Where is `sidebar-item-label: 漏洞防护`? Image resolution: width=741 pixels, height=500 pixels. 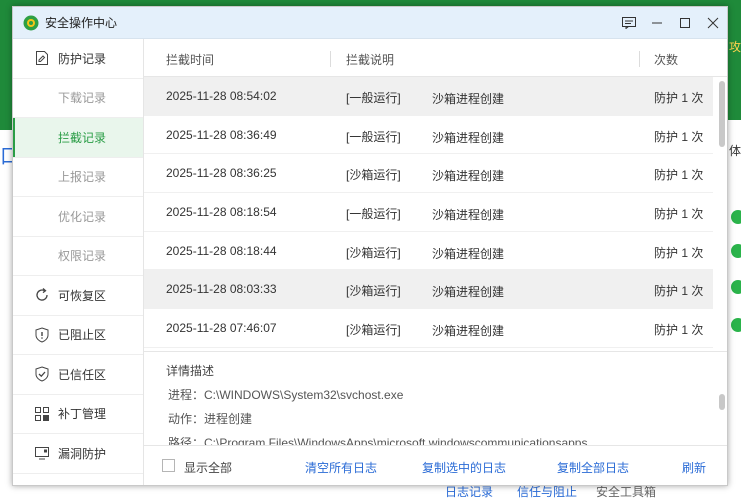
sidebar-item-label: 漏洞防护 is located at coordinates (82, 453).